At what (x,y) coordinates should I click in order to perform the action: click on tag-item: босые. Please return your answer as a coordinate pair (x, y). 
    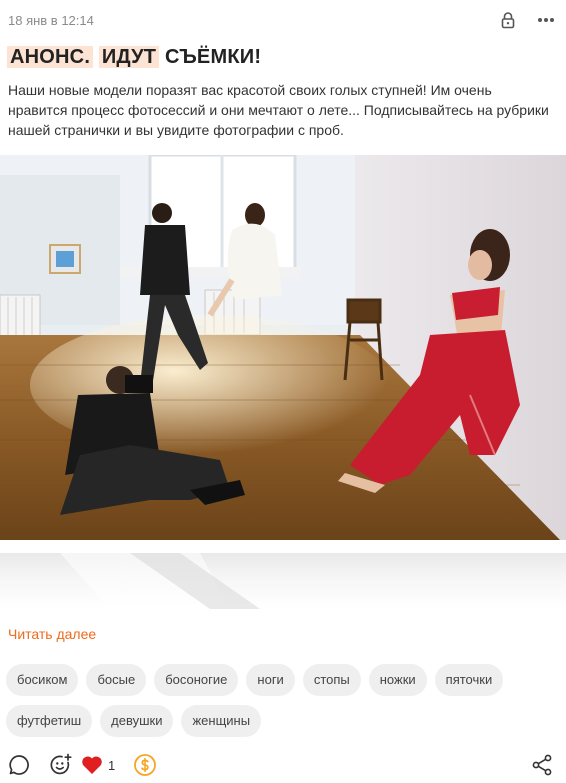
    Looking at the image, I should click on (116, 680).